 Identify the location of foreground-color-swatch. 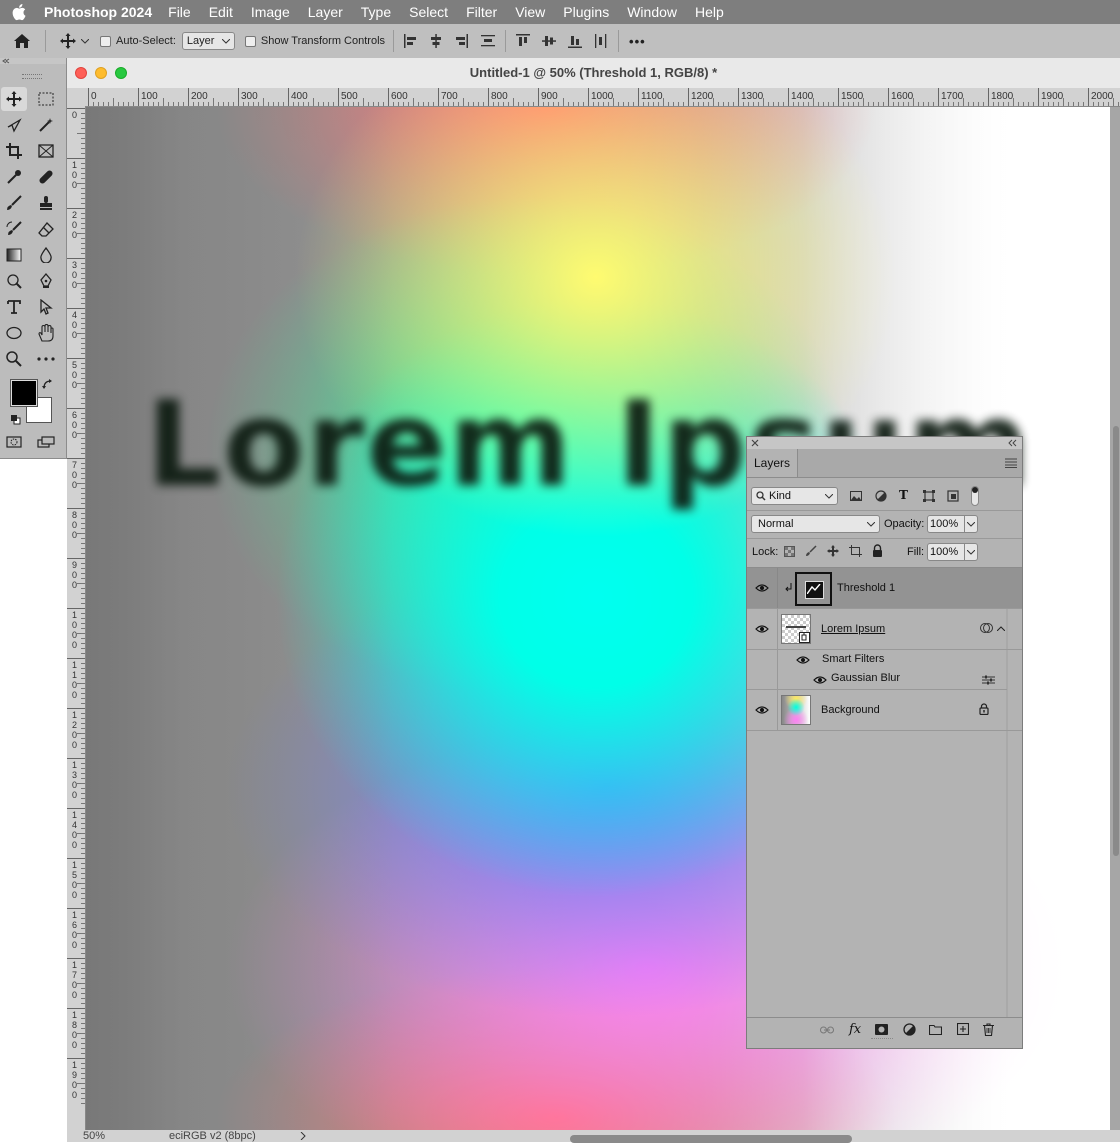
(24, 393).